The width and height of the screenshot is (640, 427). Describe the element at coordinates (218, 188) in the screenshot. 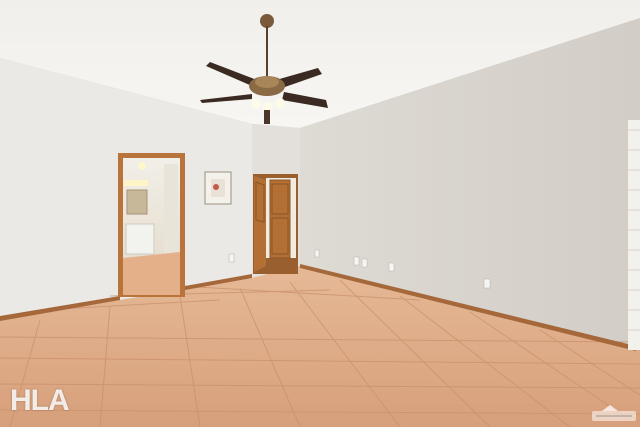

I see `wall-picture` at that location.